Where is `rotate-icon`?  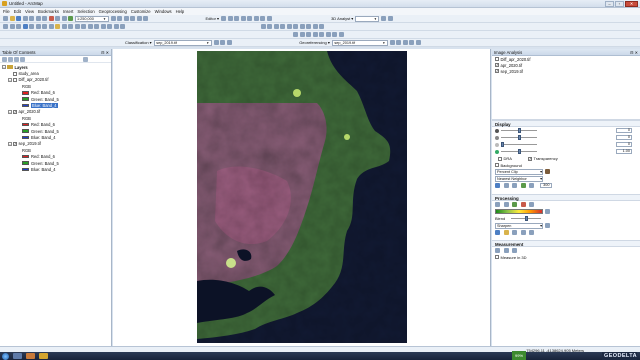
rotate-icon is located at coordinates (256, 18).